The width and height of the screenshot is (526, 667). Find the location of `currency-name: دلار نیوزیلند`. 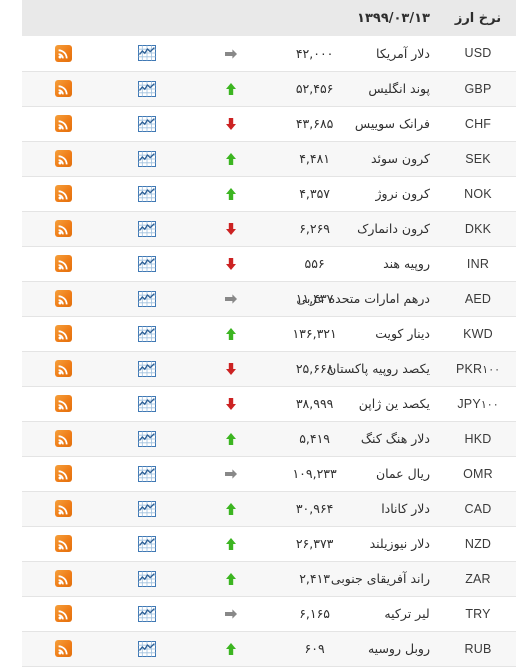

currency-name: دلار نیوزیلند is located at coordinates (399, 543).